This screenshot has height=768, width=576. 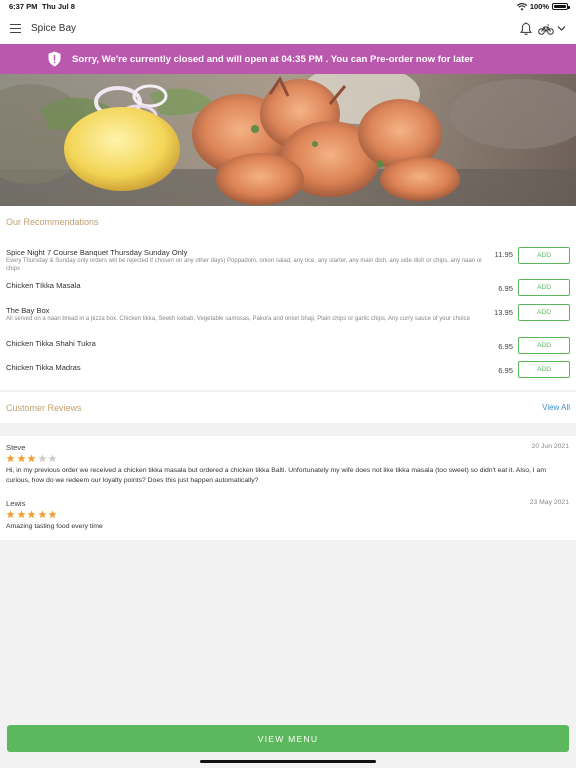 What do you see at coordinates (539, 6) in the screenshot?
I see `battery-percent: 100%` at bounding box center [539, 6].